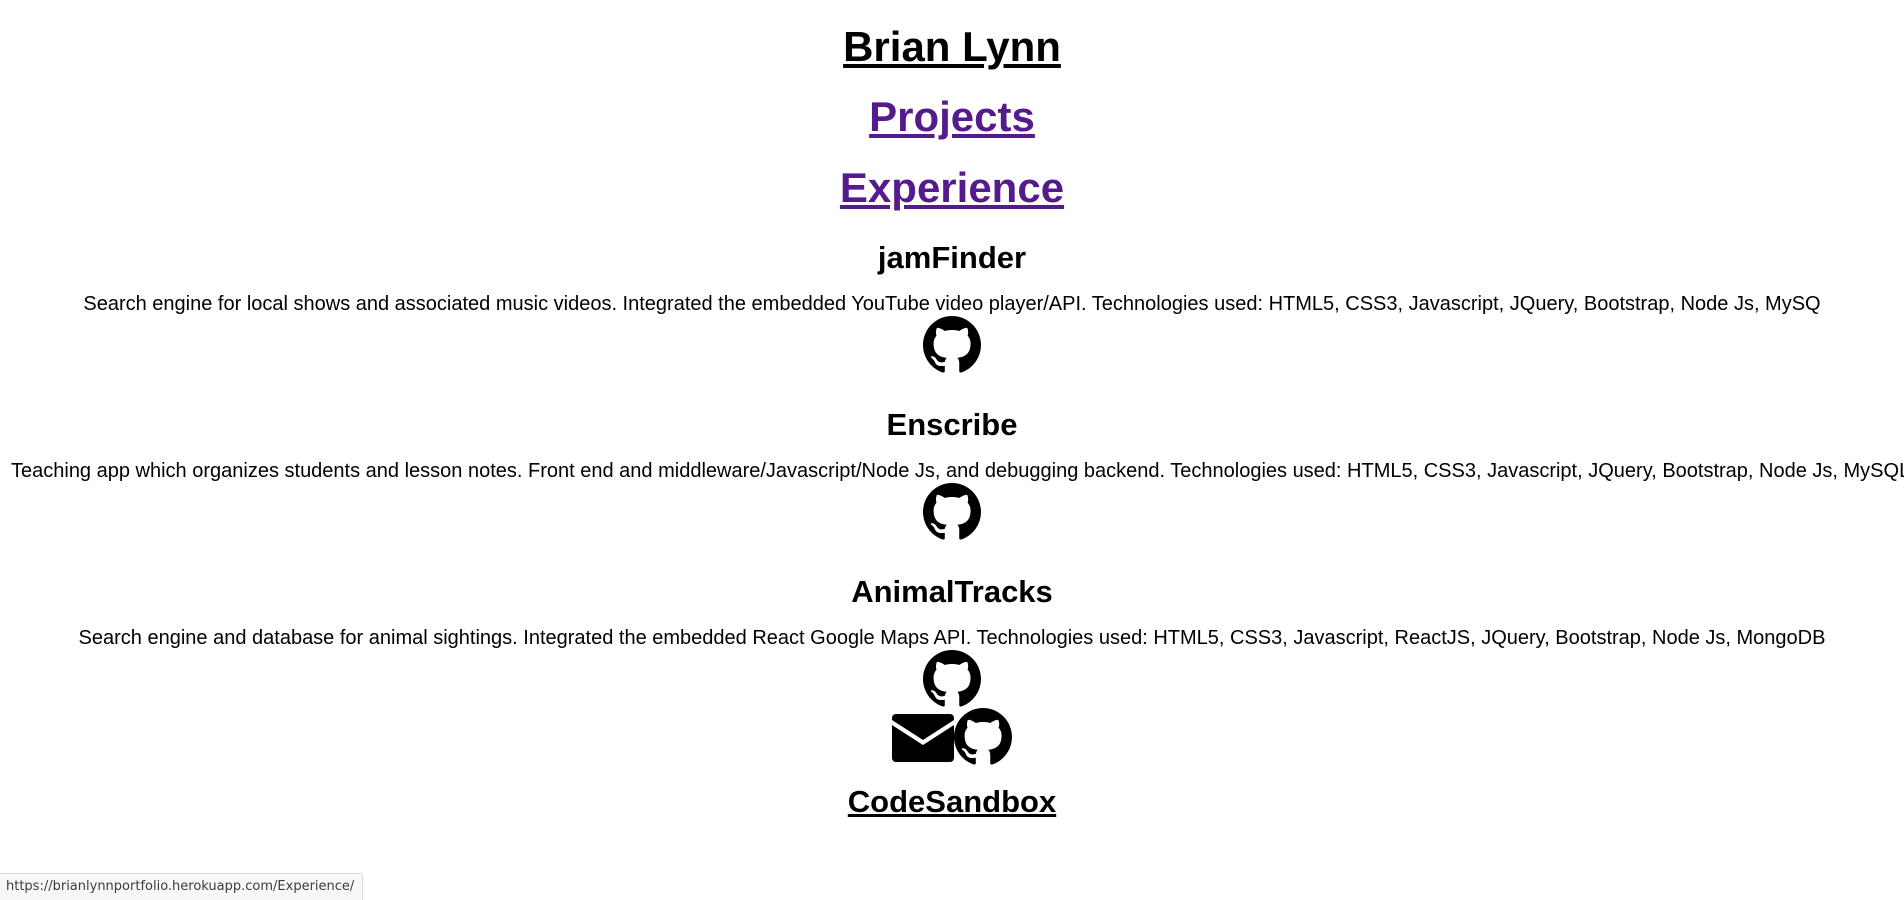 This screenshot has width=1904, height=900. Describe the element at coordinates (952, 46) in the screenshot. I see `home-link: Brian Lynn` at that location.